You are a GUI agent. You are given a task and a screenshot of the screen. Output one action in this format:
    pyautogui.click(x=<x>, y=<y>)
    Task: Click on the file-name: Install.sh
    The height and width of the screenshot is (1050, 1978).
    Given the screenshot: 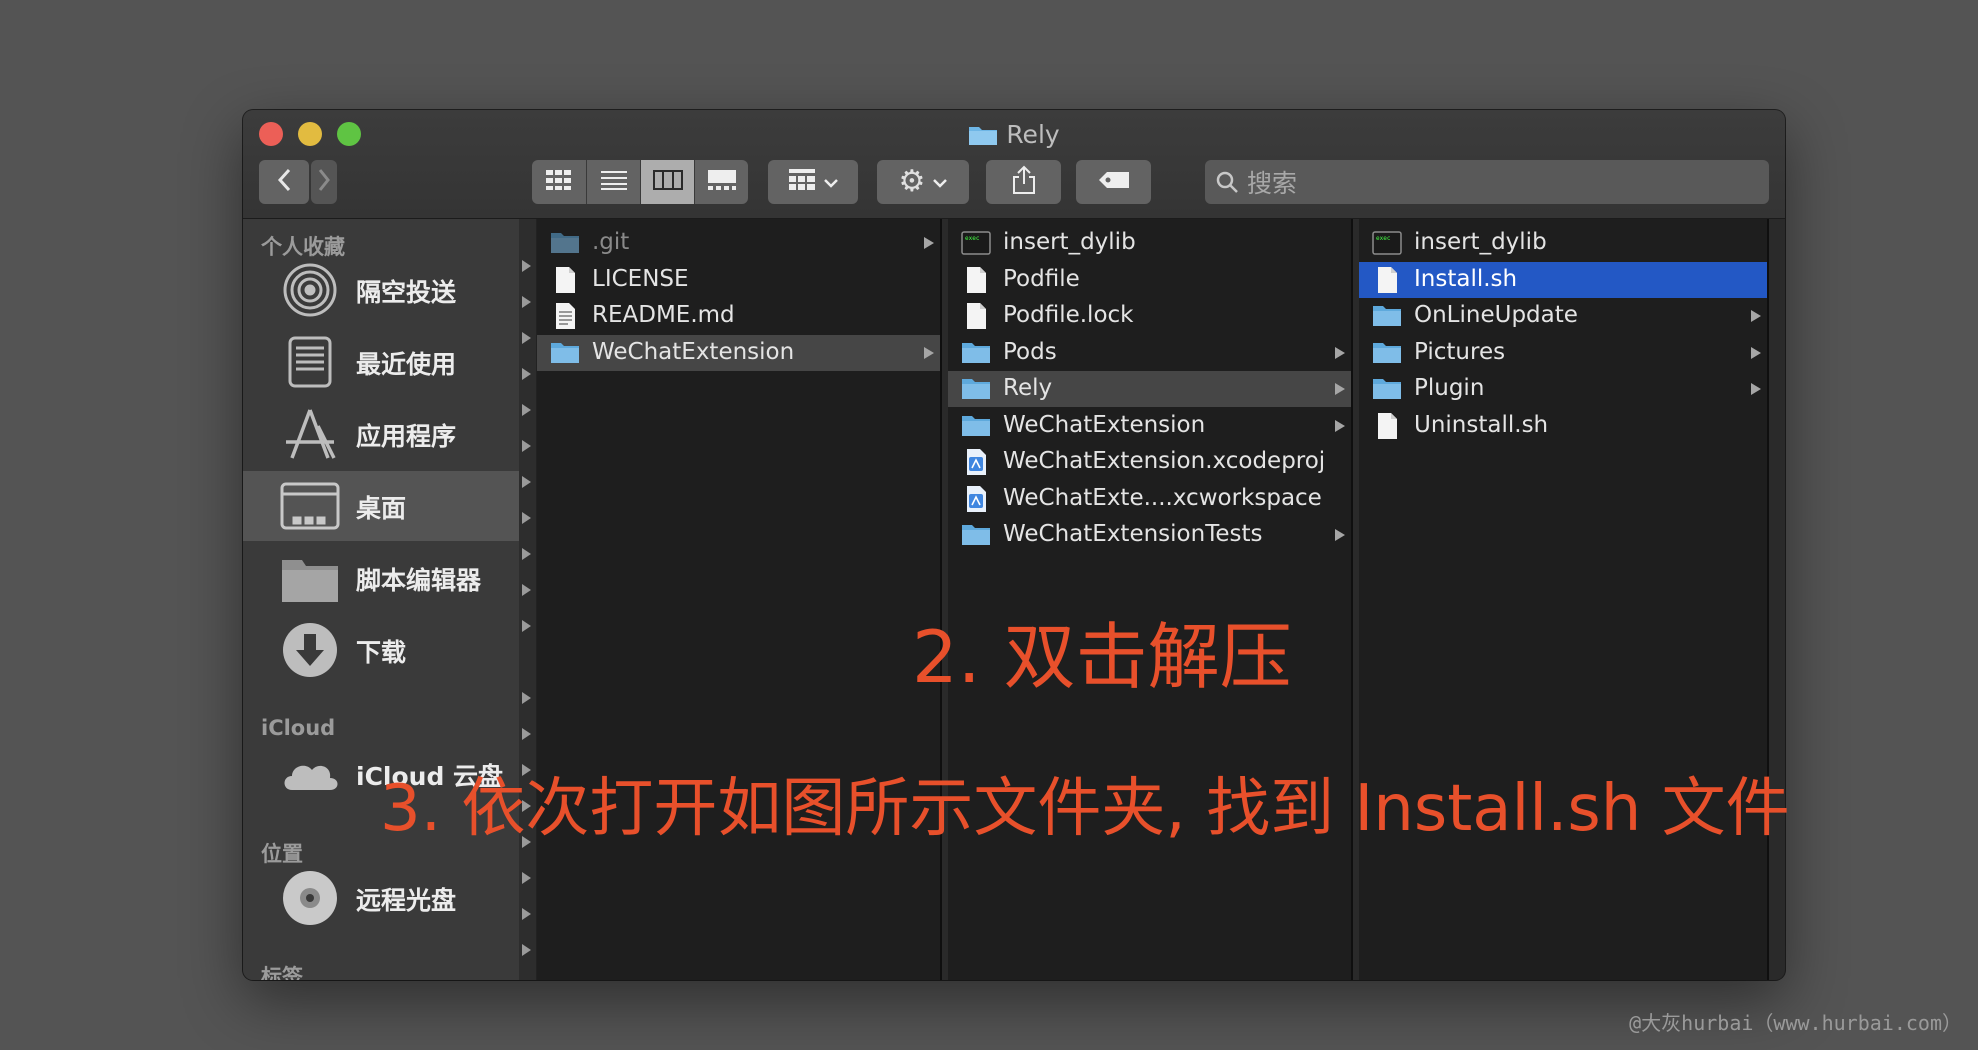 What is the action you would take?
    pyautogui.click(x=1466, y=278)
    